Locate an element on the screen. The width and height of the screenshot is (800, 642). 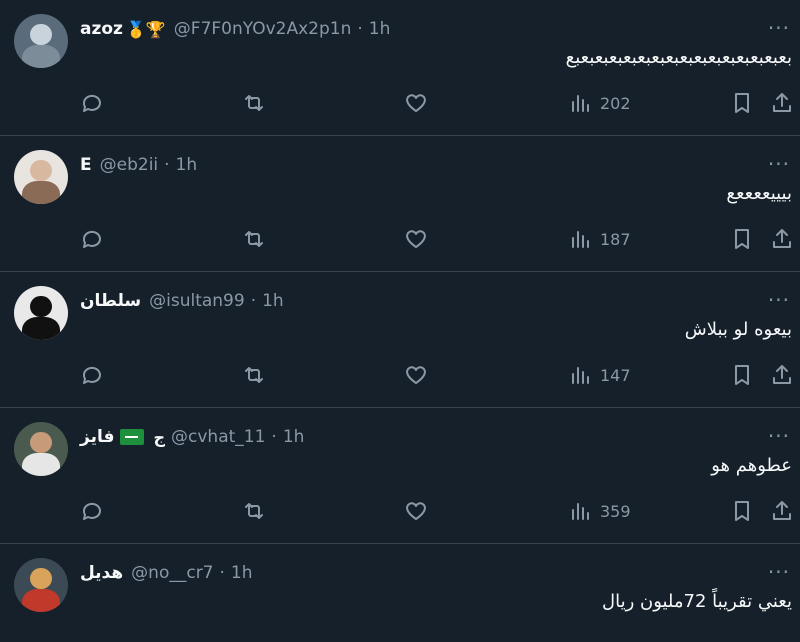
tweet-actions: 202 is located at coordinates (436, 103).